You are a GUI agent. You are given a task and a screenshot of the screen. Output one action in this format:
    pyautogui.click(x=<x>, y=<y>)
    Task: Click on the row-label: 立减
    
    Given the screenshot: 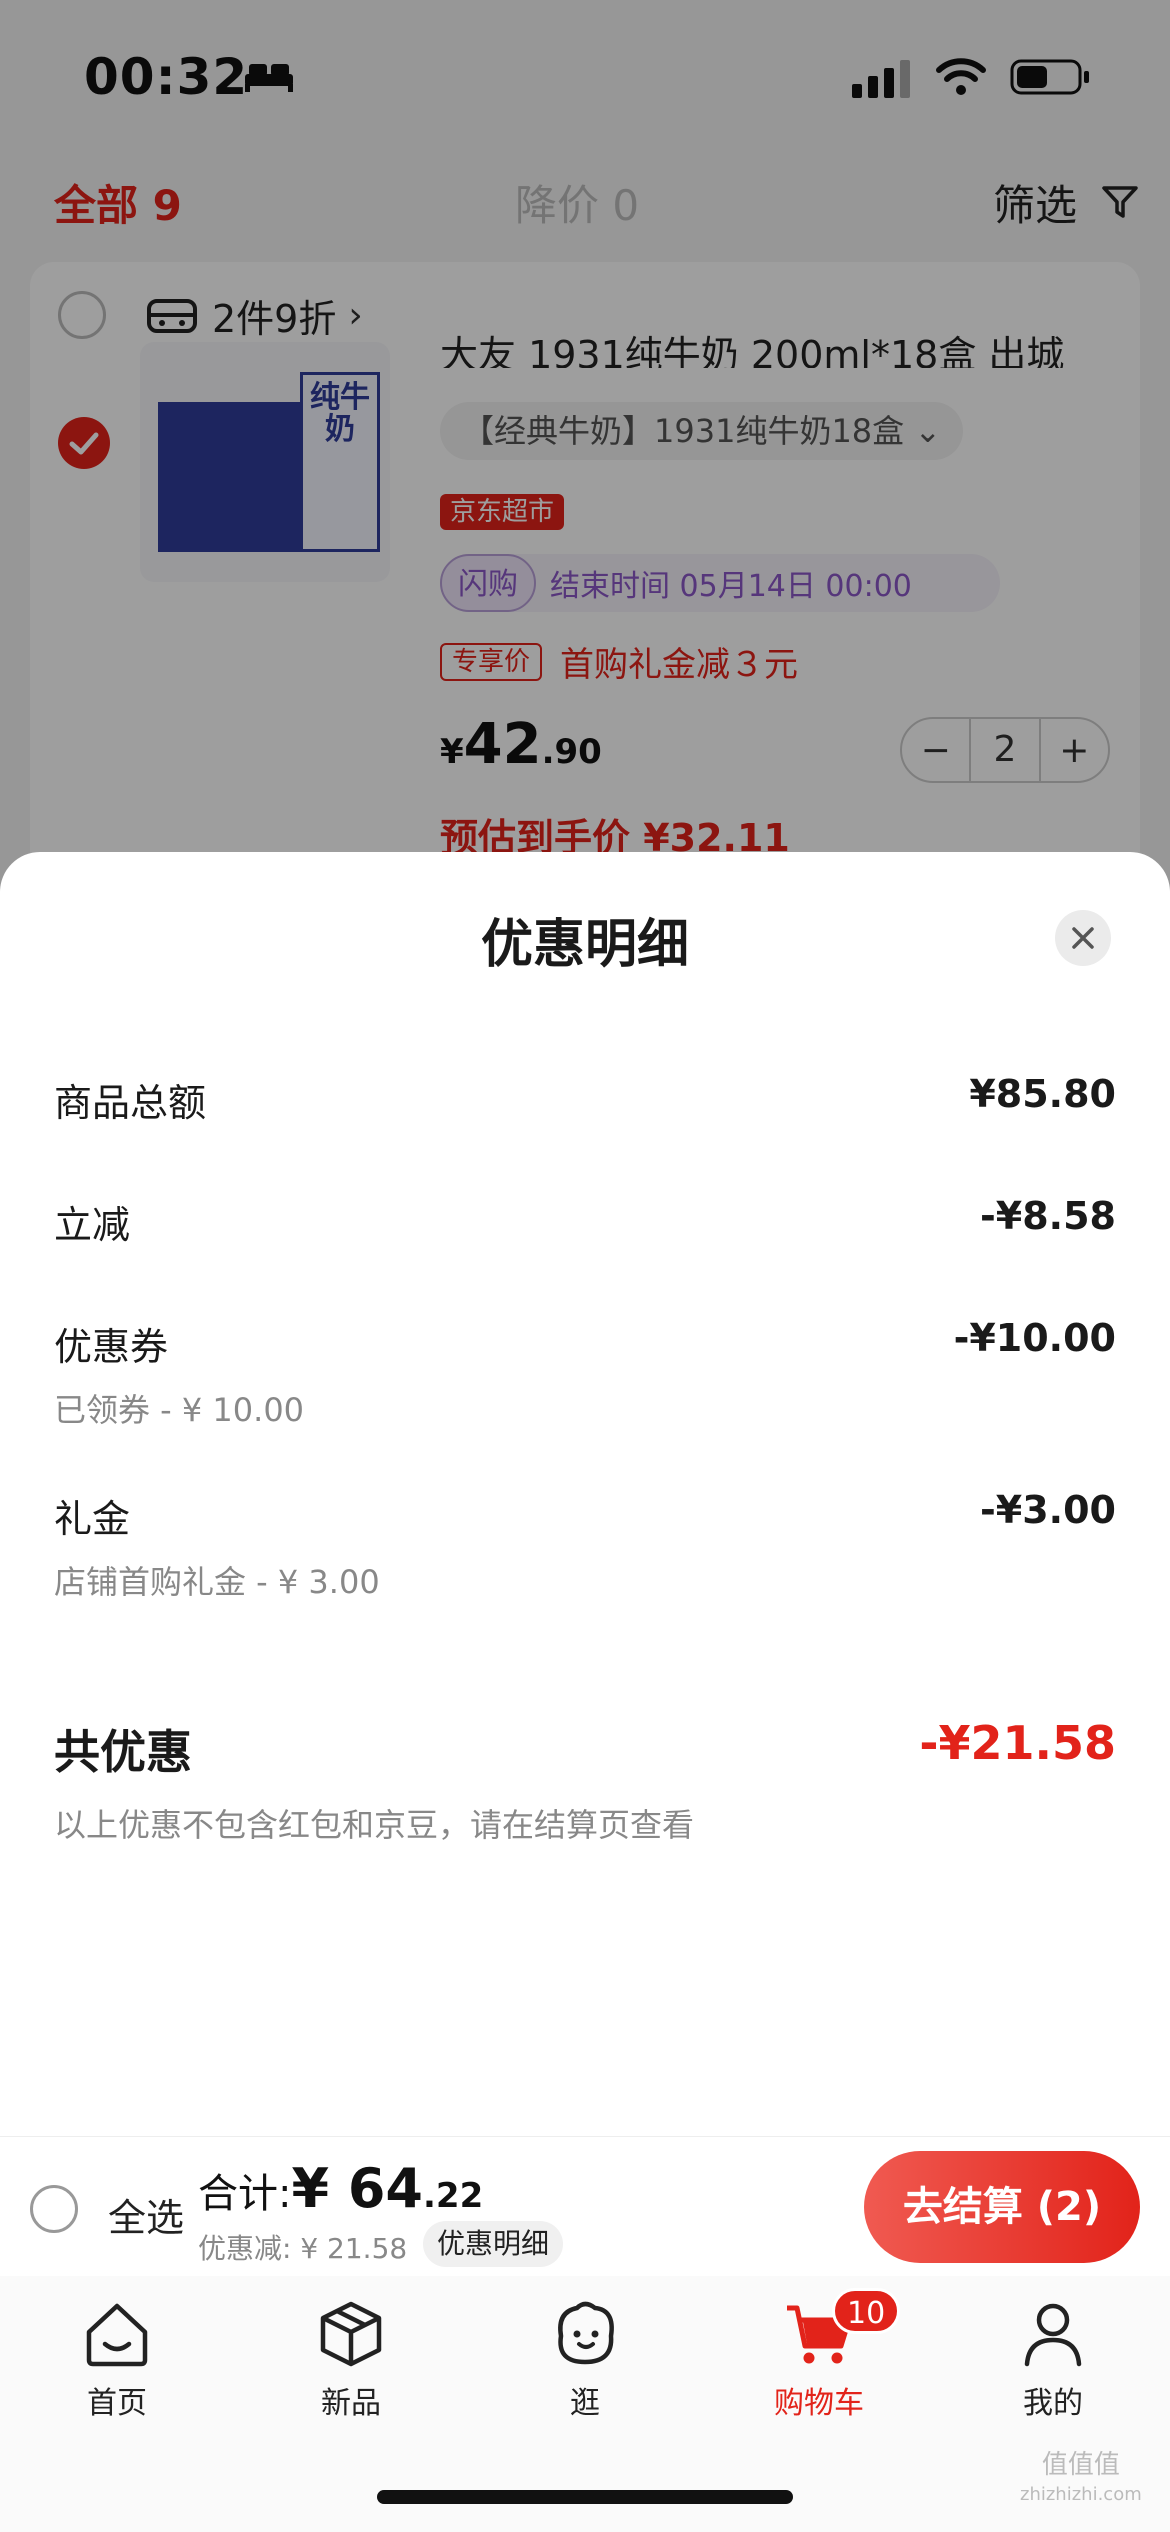 What is the action you would take?
    pyautogui.click(x=92, y=1225)
    